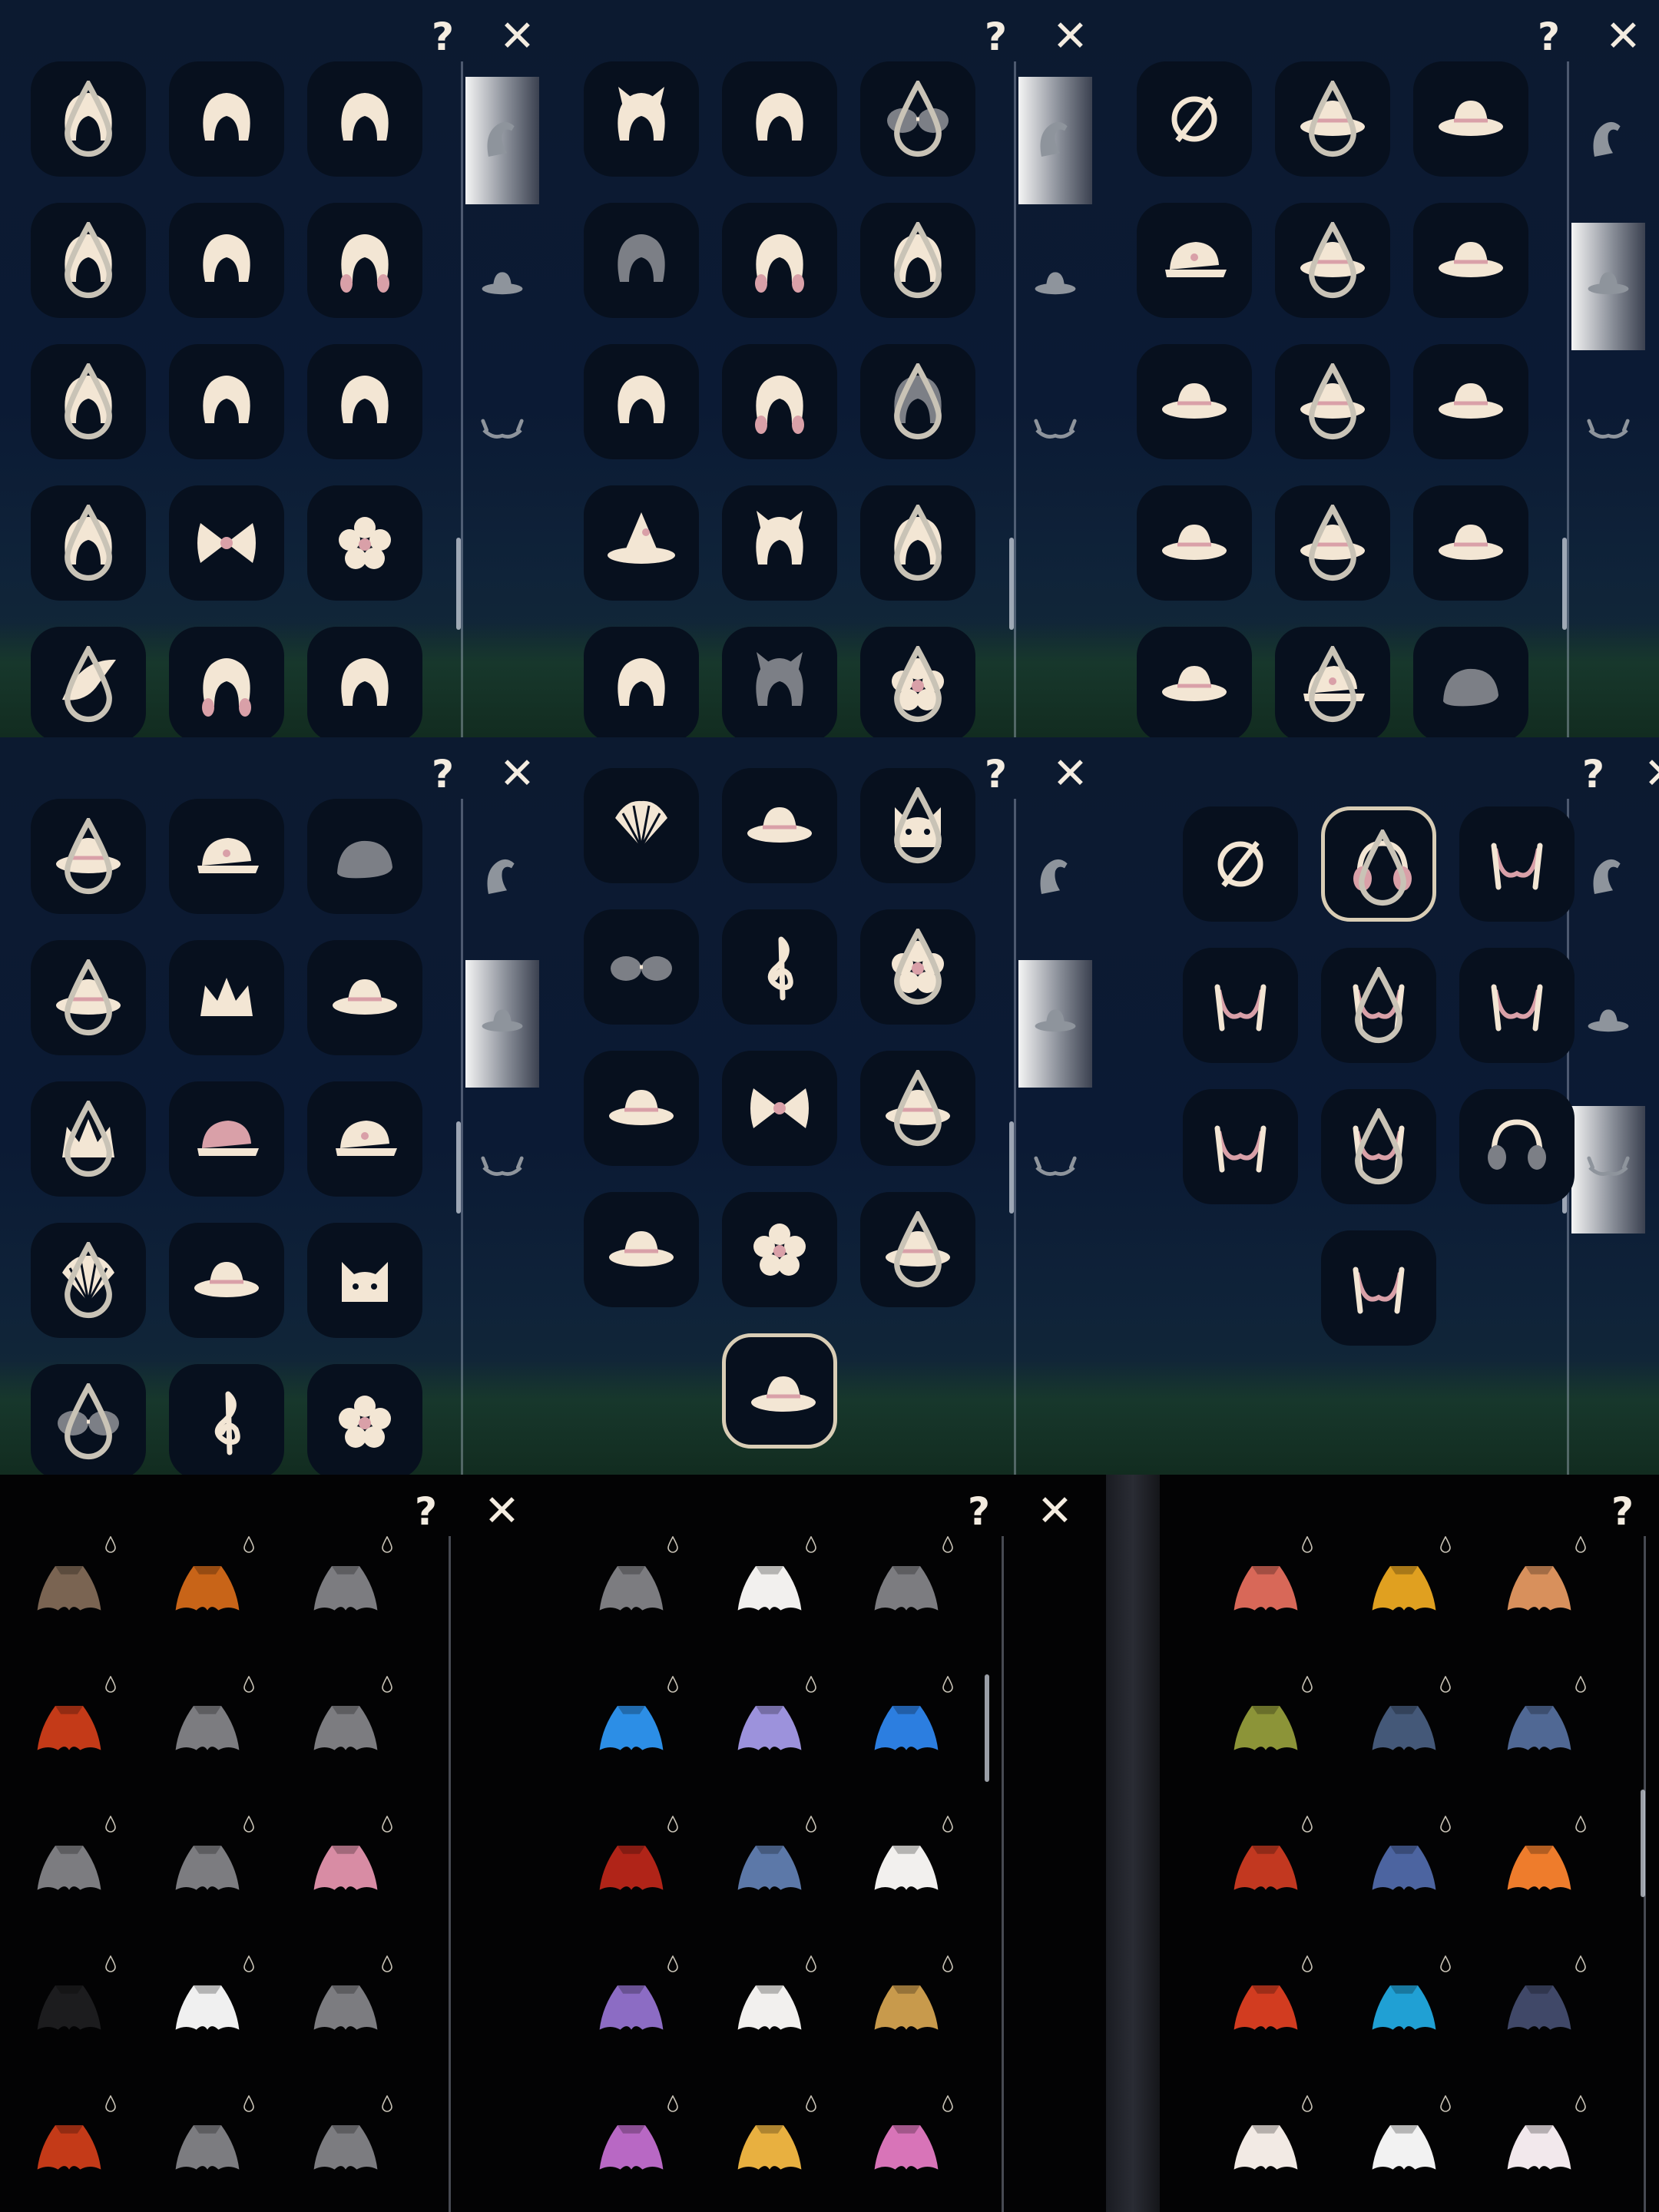 The image size is (1659, 2212). What do you see at coordinates (1332, 260) in the screenshot?
I see `item-slot-butterfly-hat` at bounding box center [1332, 260].